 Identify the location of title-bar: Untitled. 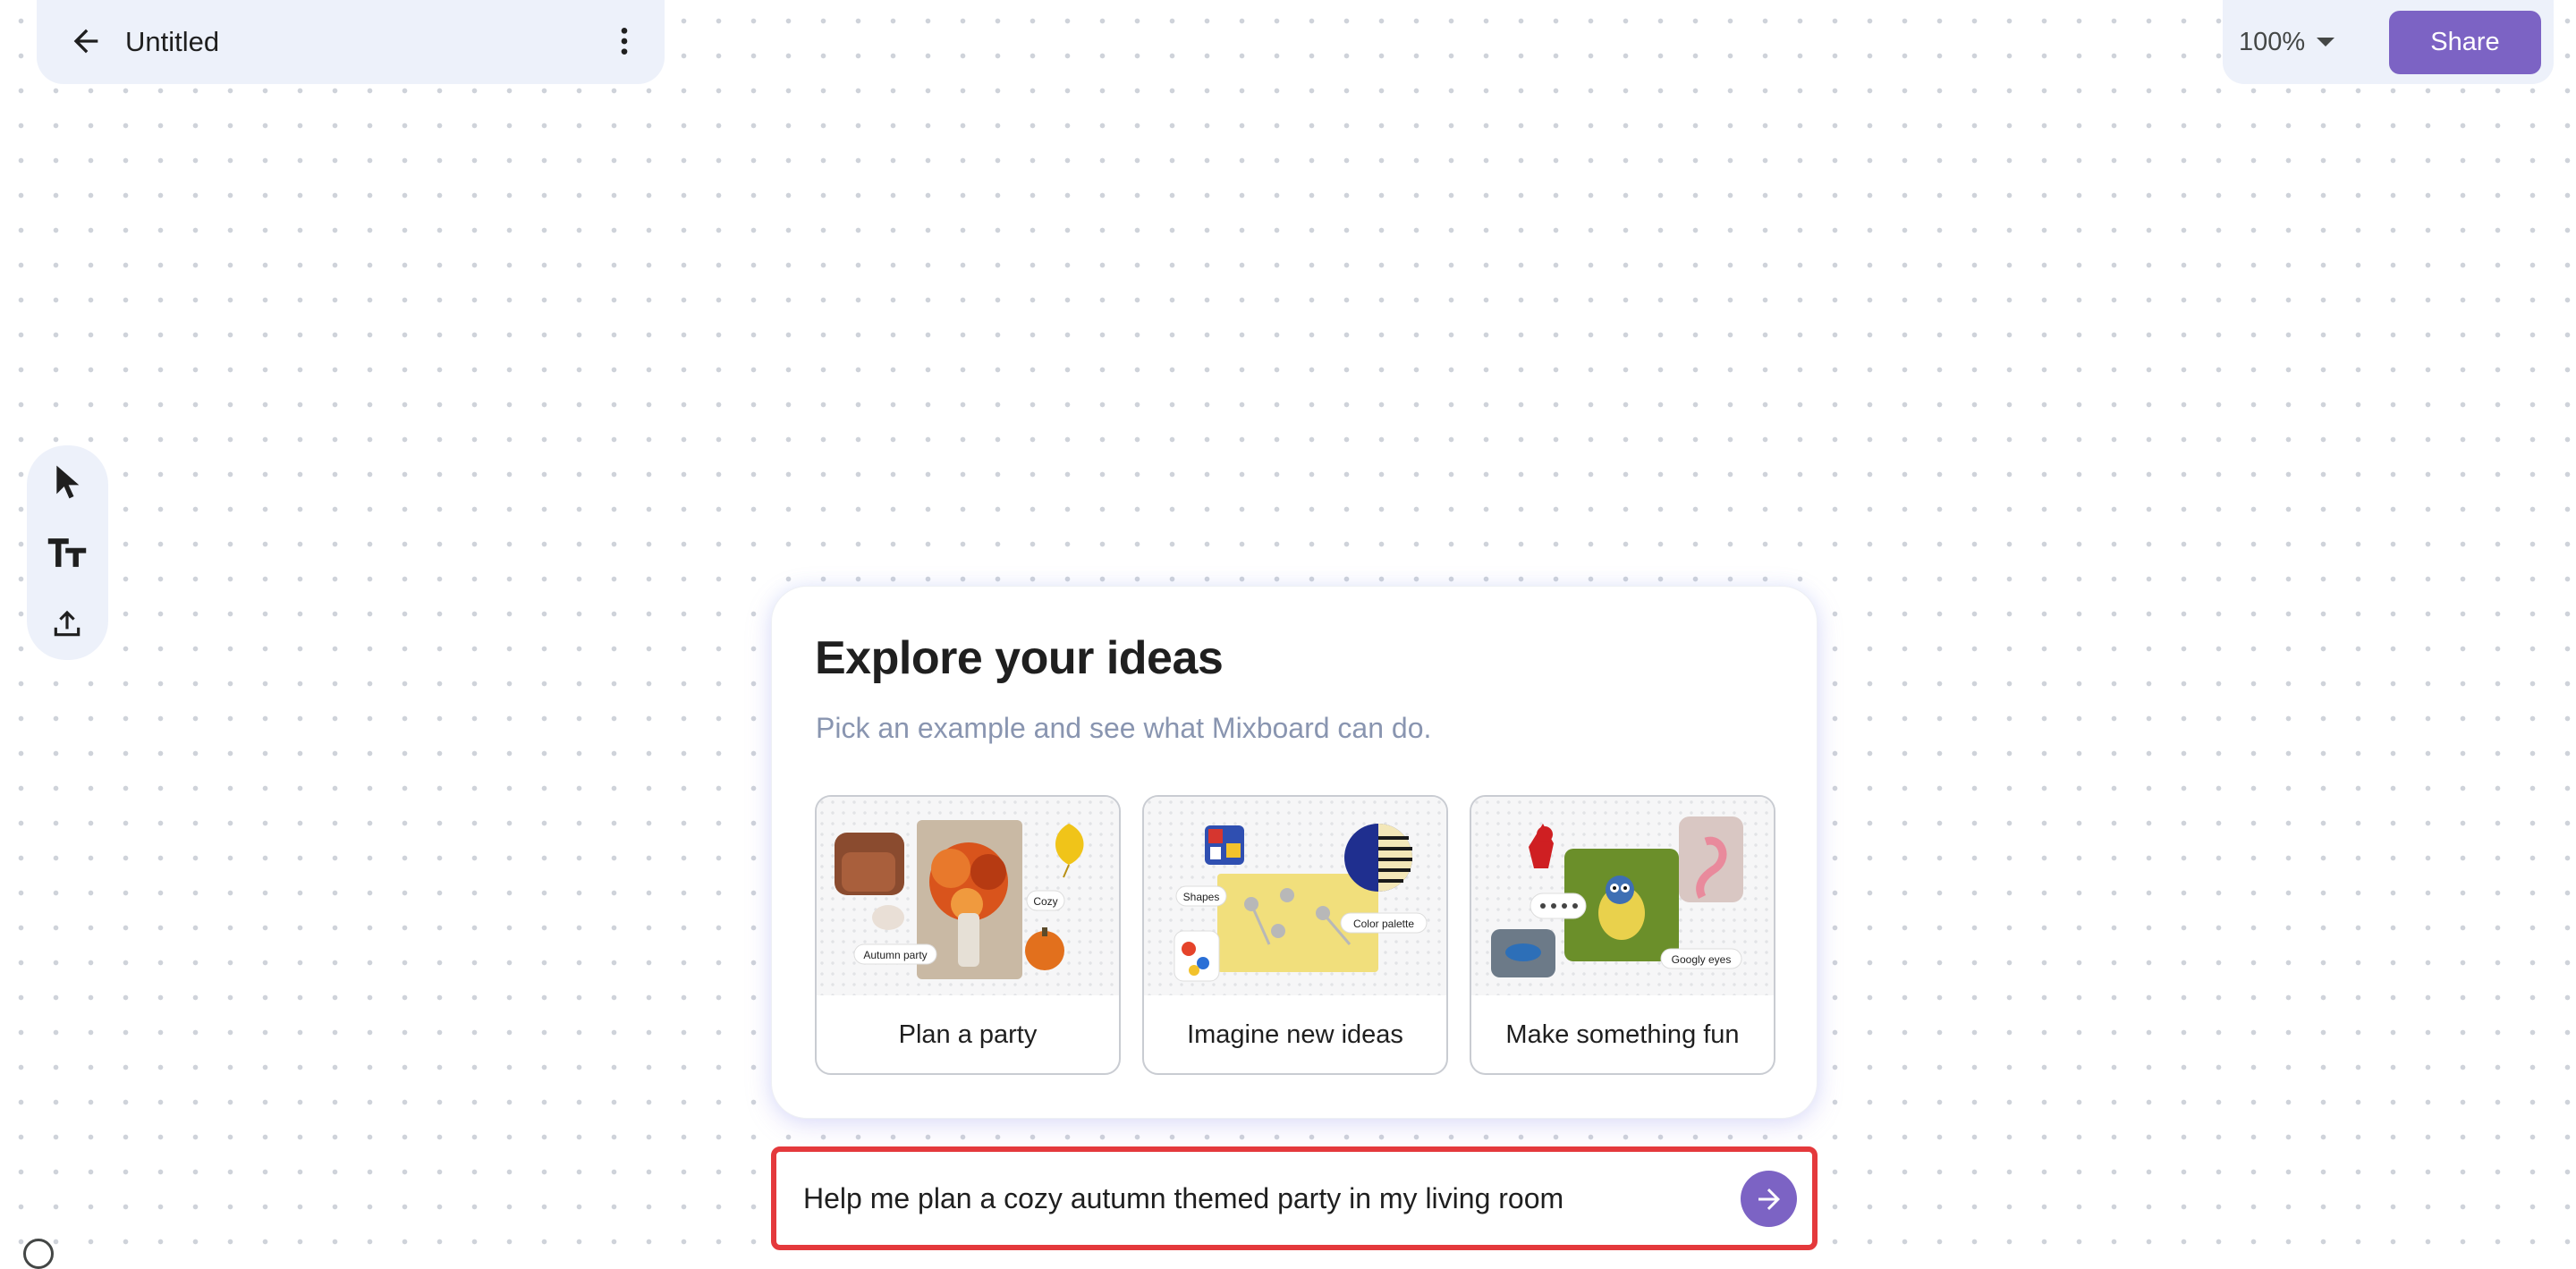
(351, 42).